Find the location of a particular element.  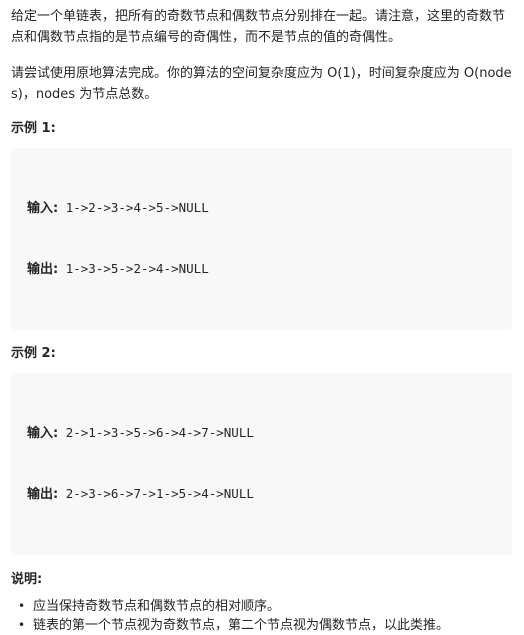

notes-list-item: • 应当保持奇数节点和偶数节点的相对顺序。 is located at coordinates (265, 606).